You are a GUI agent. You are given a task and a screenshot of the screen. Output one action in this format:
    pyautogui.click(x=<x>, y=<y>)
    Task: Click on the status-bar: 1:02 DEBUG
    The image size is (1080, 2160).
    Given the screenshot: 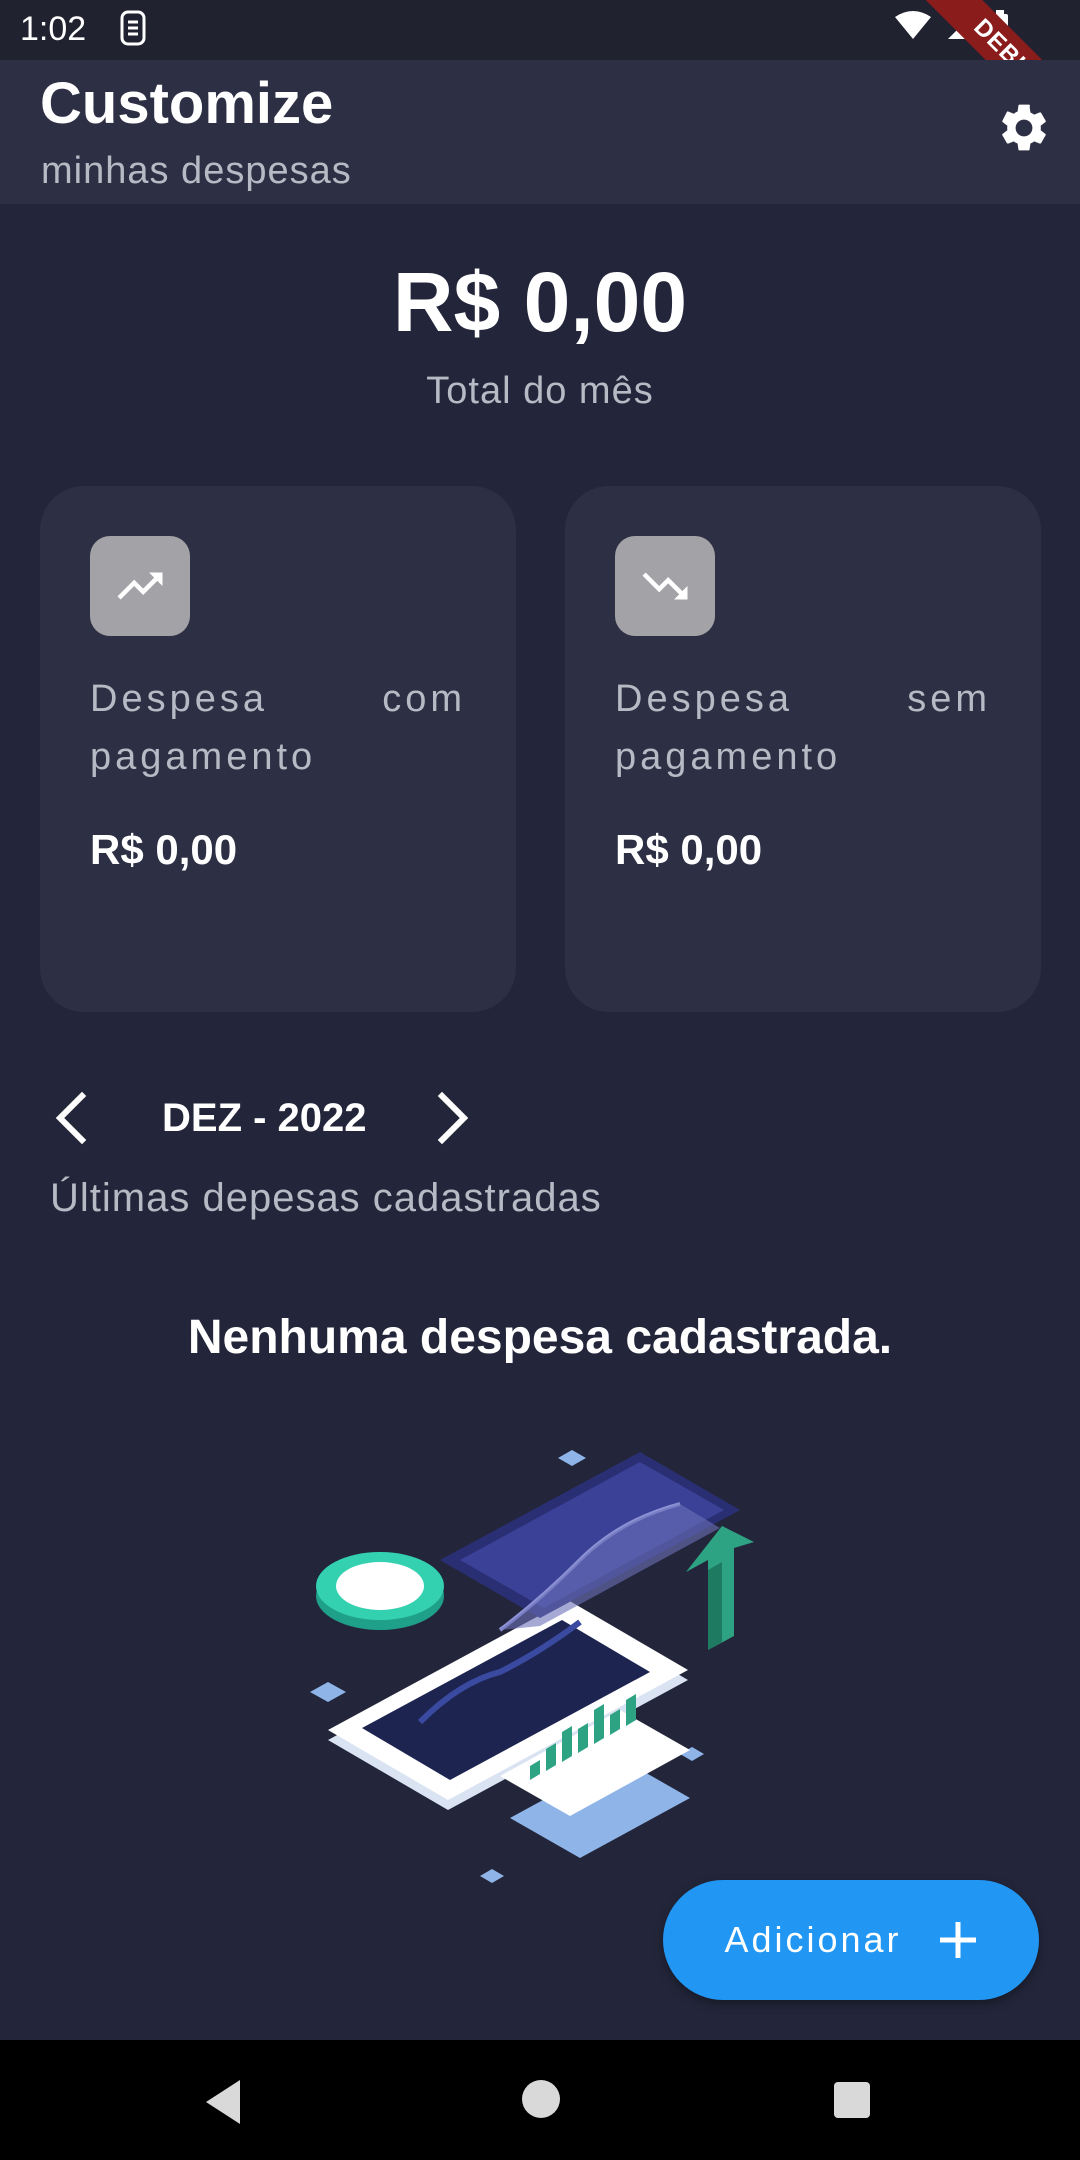 What is the action you would take?
    pyautogui.click(x=540, y=81)
    